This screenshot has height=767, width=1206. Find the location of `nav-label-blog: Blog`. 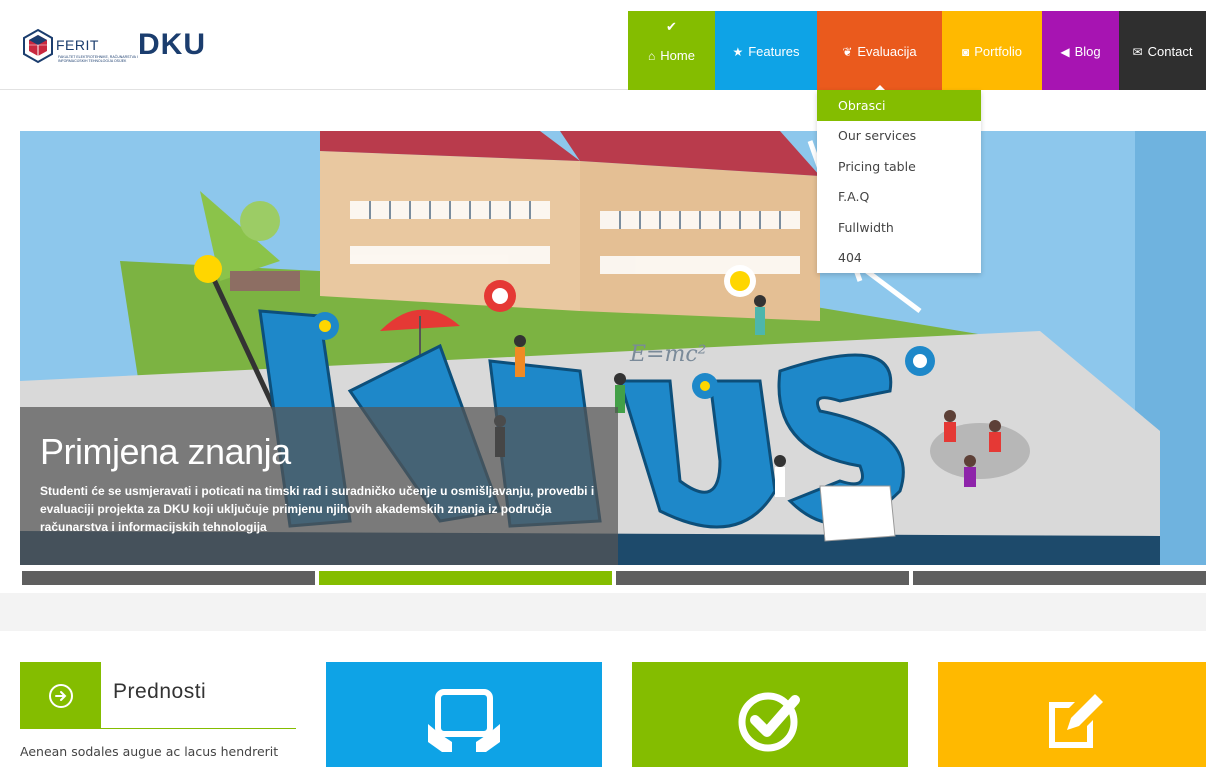

nav-label-blog: Blog is located at coordinates (1087, 51).